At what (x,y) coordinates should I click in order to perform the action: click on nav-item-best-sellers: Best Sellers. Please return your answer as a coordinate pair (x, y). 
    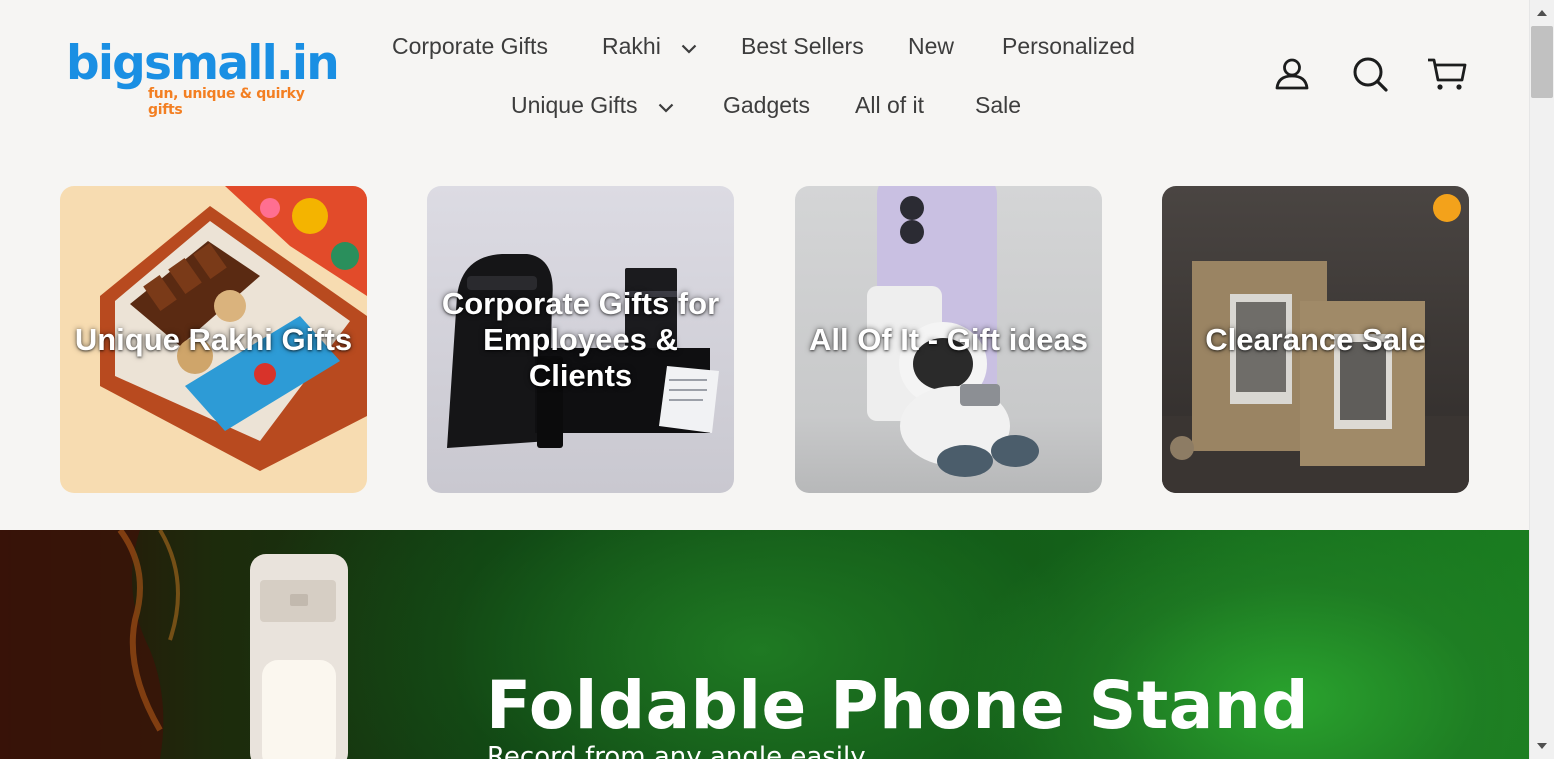
    Looking at the image, I should click on (802, 46).